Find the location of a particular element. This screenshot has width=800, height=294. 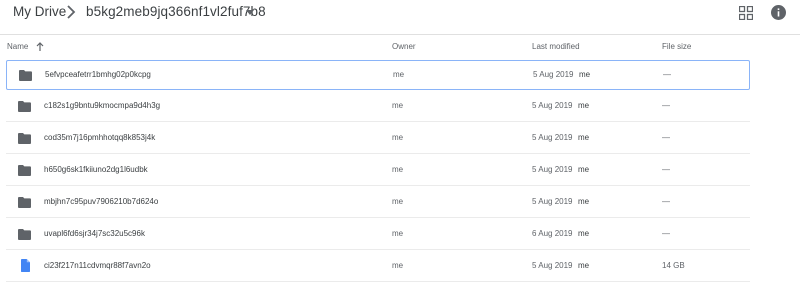

modified-date: 6 Aug 2019 is located at coordinates (552, 233).